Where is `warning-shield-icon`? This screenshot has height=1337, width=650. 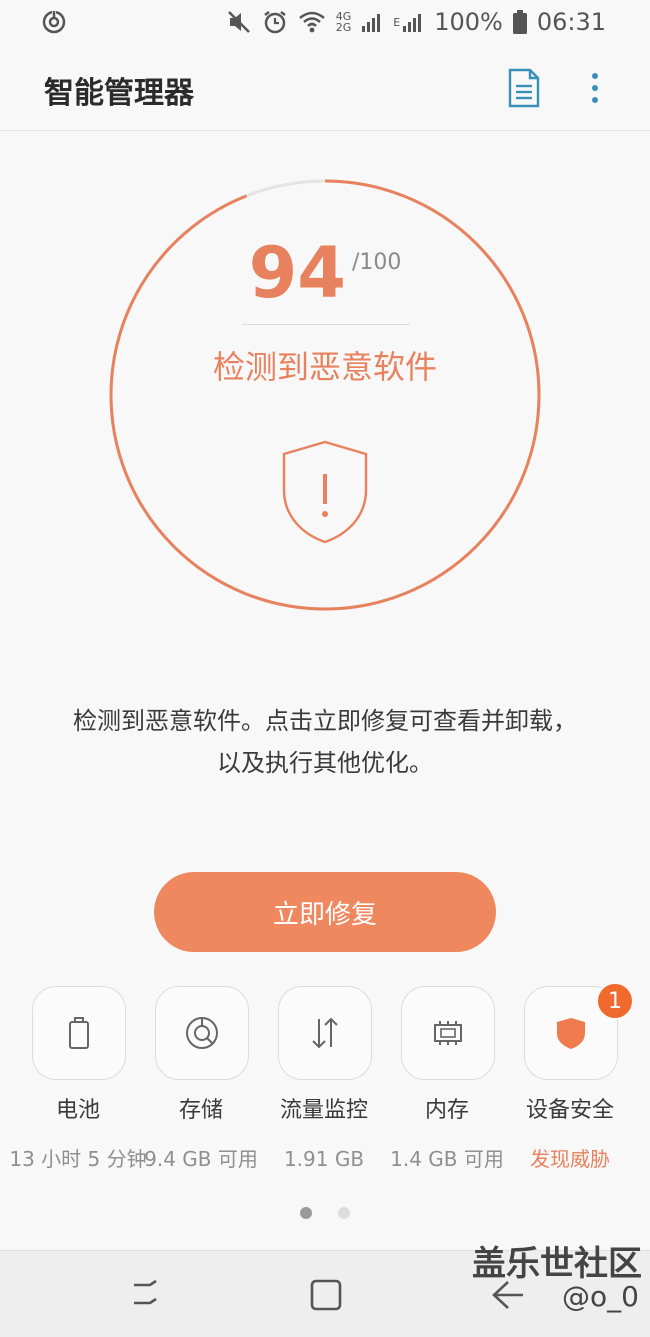
warning-shield-icon is located at coordinates (325, 492).